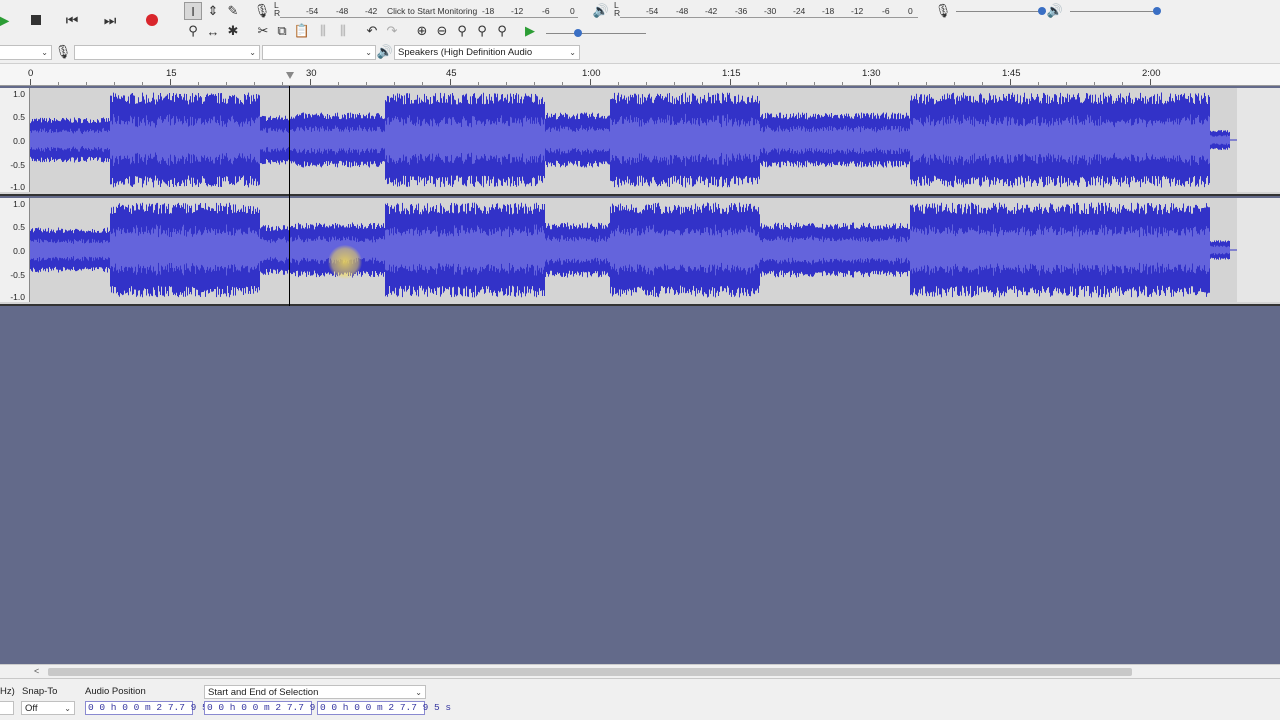  What do you see at coordinates (590, 672) in the screenshot?
I see `scrollbar-thumb` at bounding box center [590, 672].